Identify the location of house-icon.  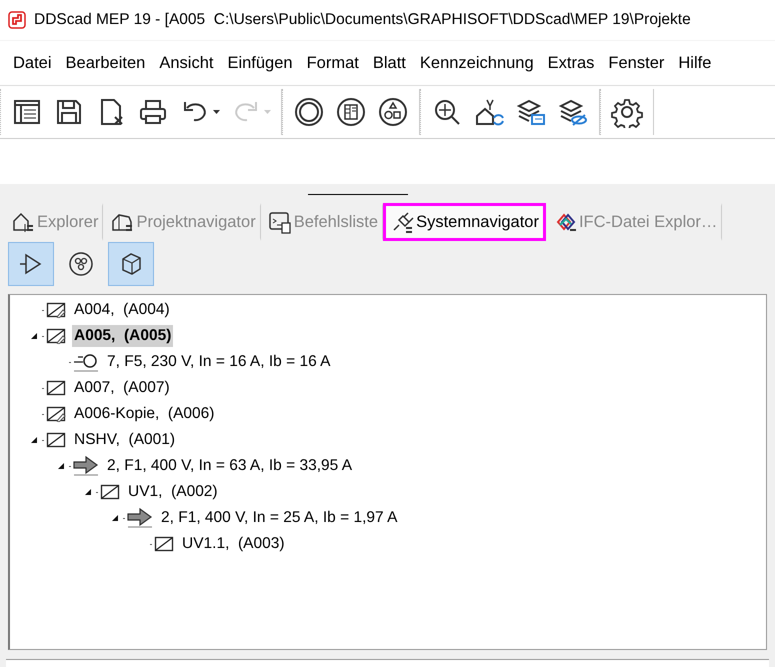
(23, 222).